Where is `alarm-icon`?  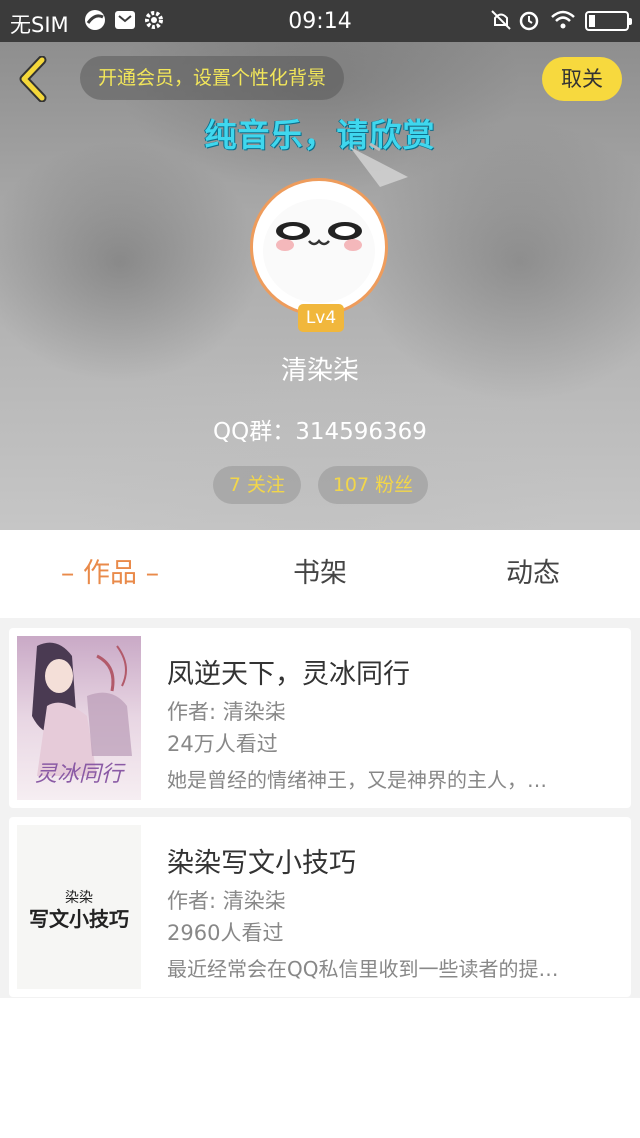
alarm-icon is located at coordinates (529, 22).